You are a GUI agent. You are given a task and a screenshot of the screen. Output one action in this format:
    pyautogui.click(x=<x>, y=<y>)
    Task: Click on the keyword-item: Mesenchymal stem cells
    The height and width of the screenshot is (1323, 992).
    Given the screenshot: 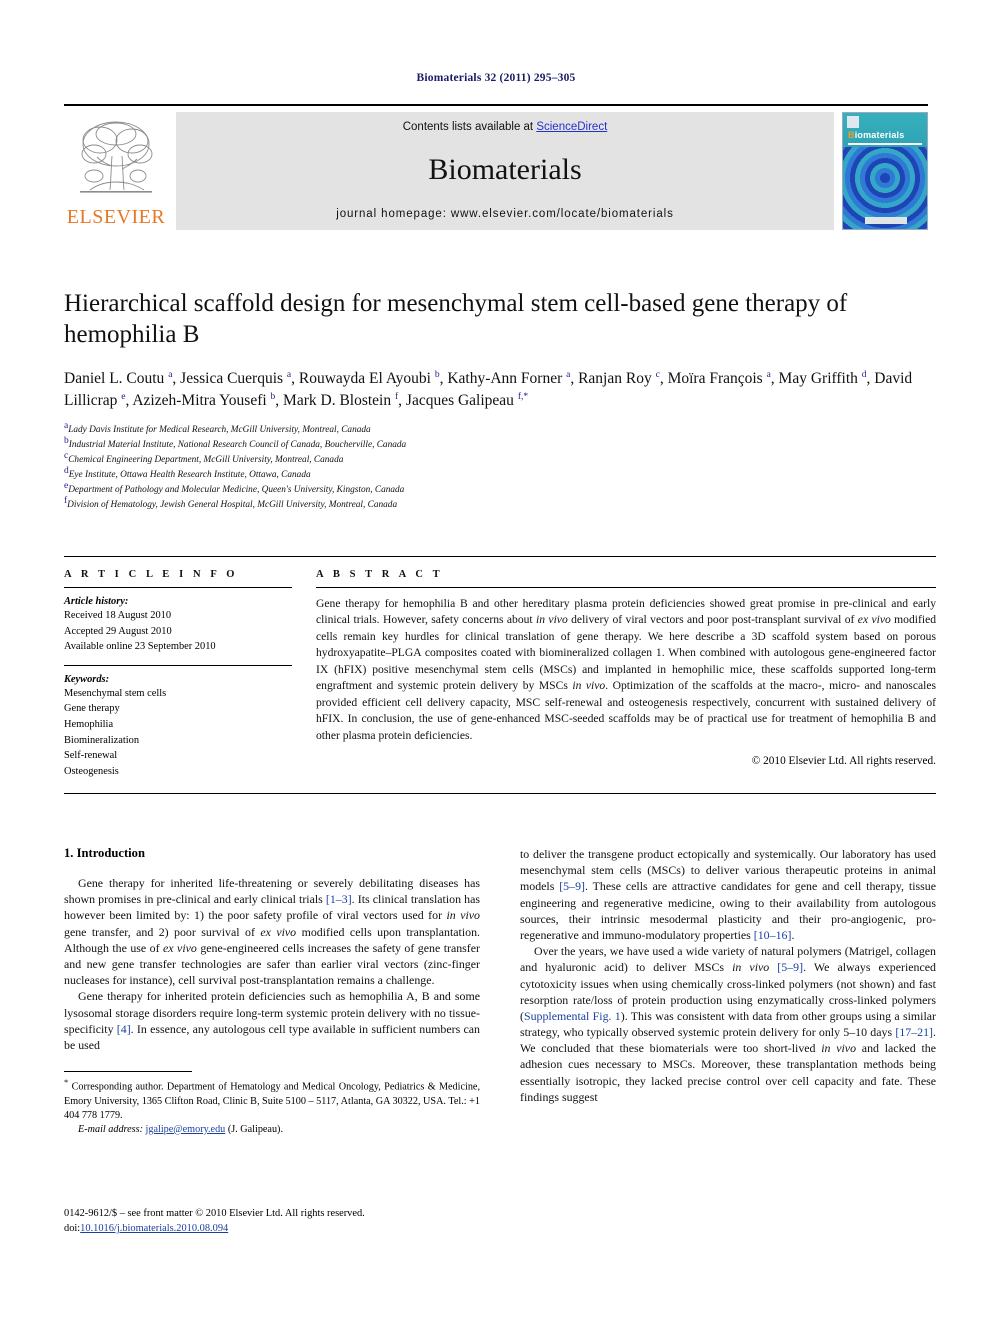 What is the action you would take?
    pyautogui.click(x=115, y=693)
    